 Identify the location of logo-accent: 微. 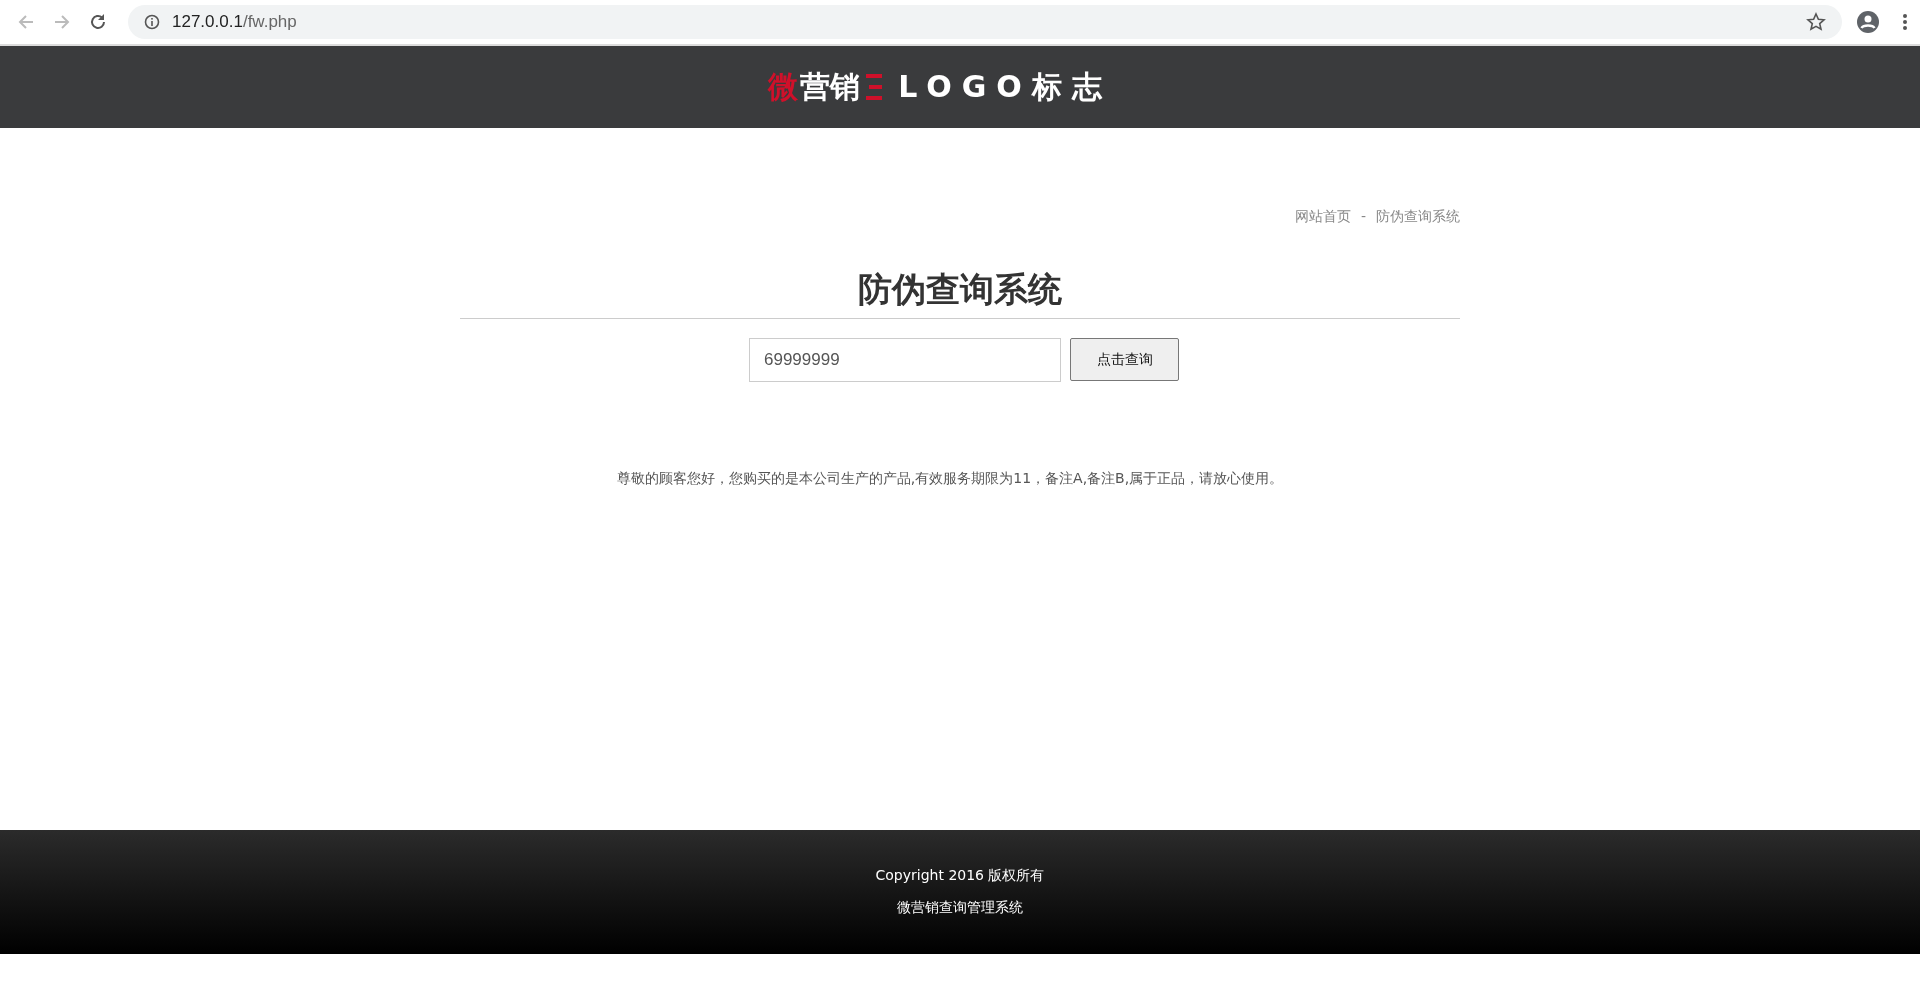
(783, 86).